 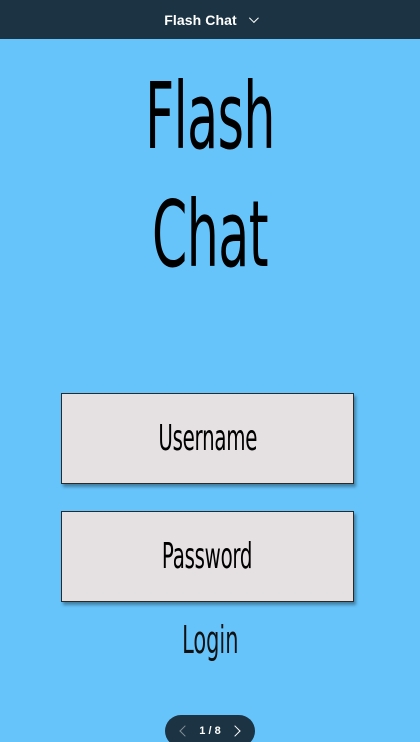 I want to click on password-field: Password, so click(x=207, y=556).